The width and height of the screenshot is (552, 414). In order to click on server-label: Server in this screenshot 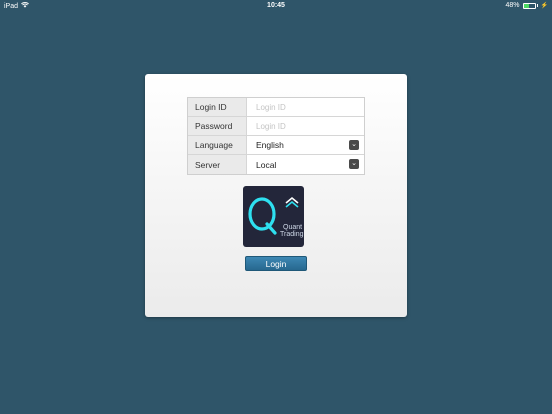, I will do `click(217, 164)`.